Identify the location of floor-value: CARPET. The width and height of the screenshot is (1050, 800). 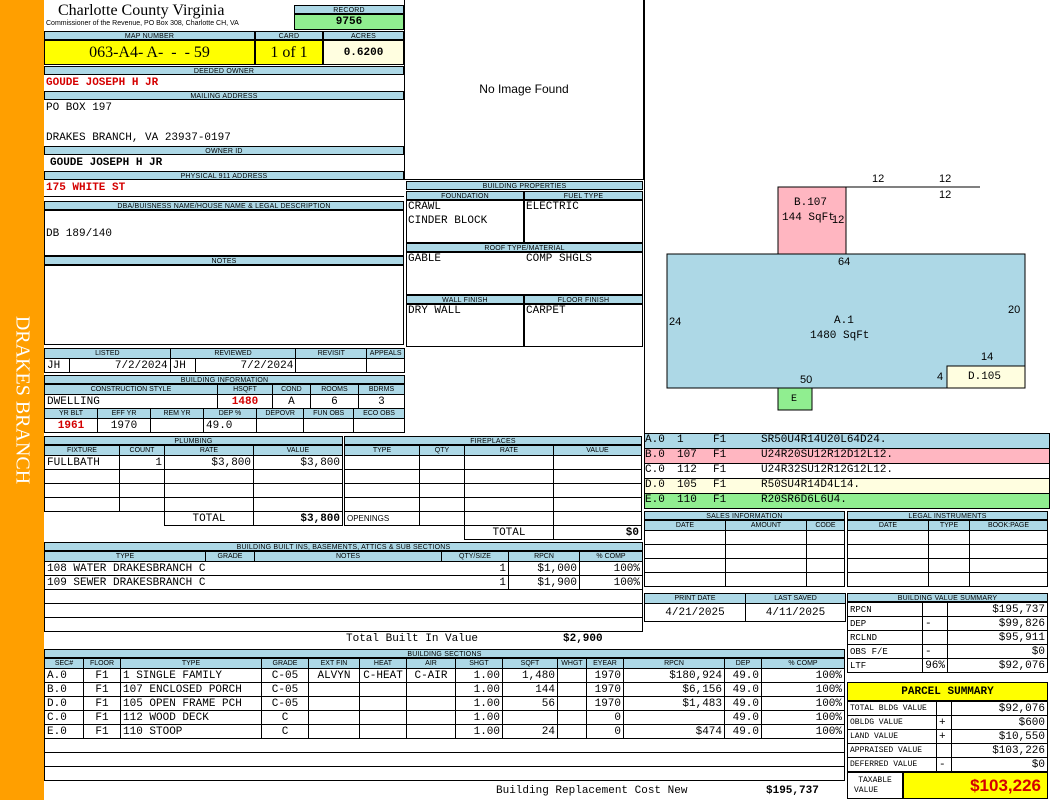
(546, 311).